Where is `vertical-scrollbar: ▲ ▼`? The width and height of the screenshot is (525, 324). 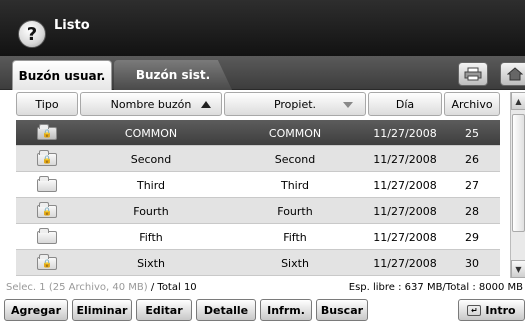 vertical-scrollbar: ▲ ▼ is located at coordinates (517, 185).